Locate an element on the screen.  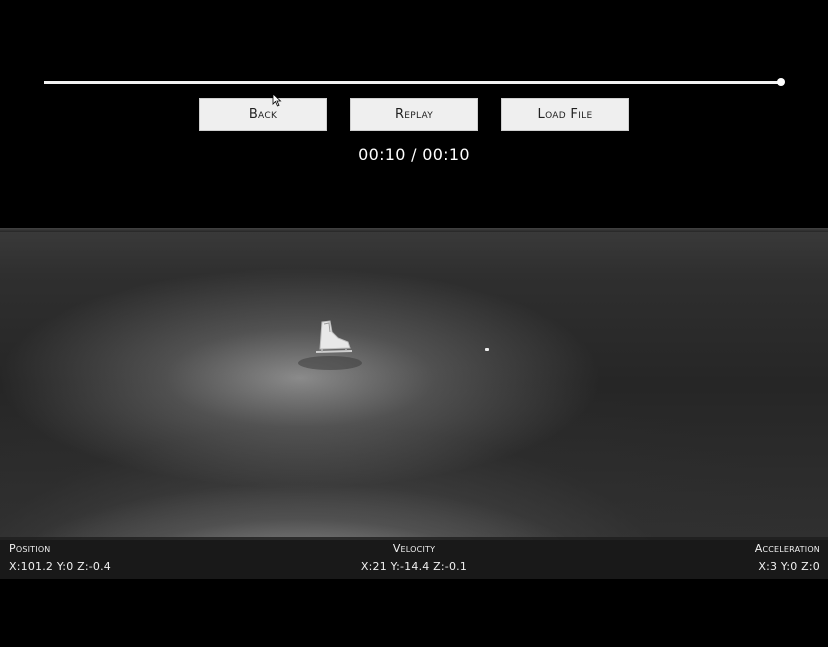
back-button: Back is located at coordinates (263, 114).